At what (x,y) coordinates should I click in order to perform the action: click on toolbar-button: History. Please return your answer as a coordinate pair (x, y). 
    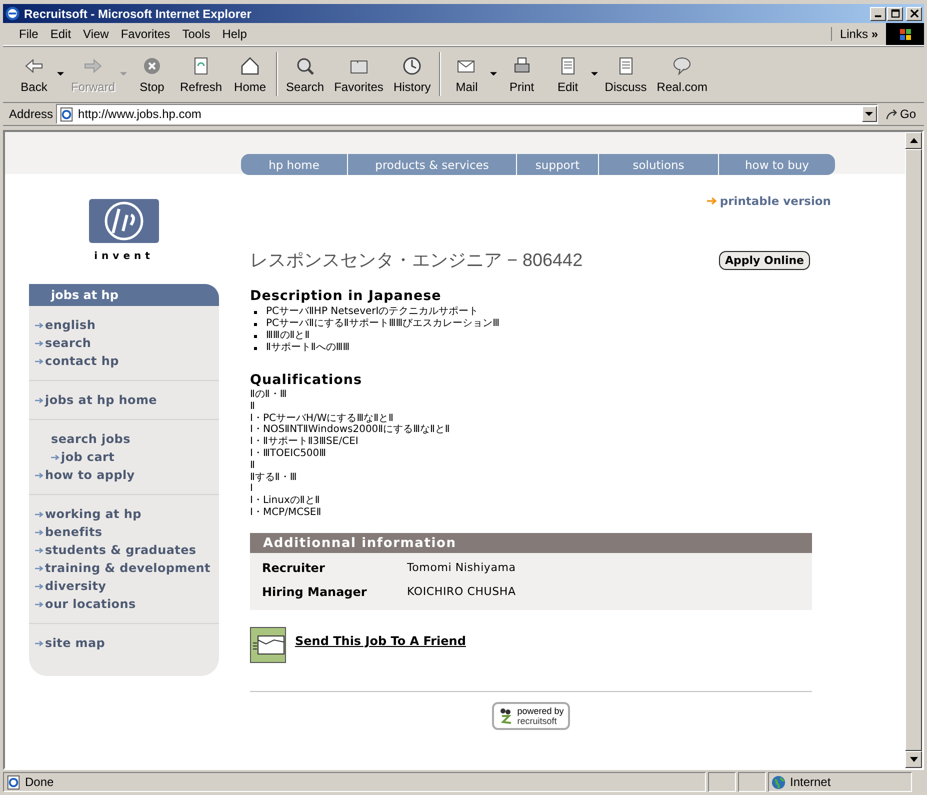
    Looking at the image, I should click on (412, 74).